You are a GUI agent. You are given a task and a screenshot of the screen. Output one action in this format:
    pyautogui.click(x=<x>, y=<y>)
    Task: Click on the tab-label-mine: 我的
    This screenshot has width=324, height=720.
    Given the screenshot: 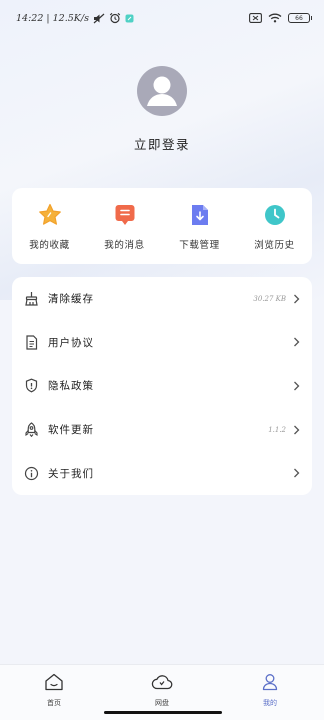 What is the action you would take?
    pyautogui.click(x=270, y=703)
    